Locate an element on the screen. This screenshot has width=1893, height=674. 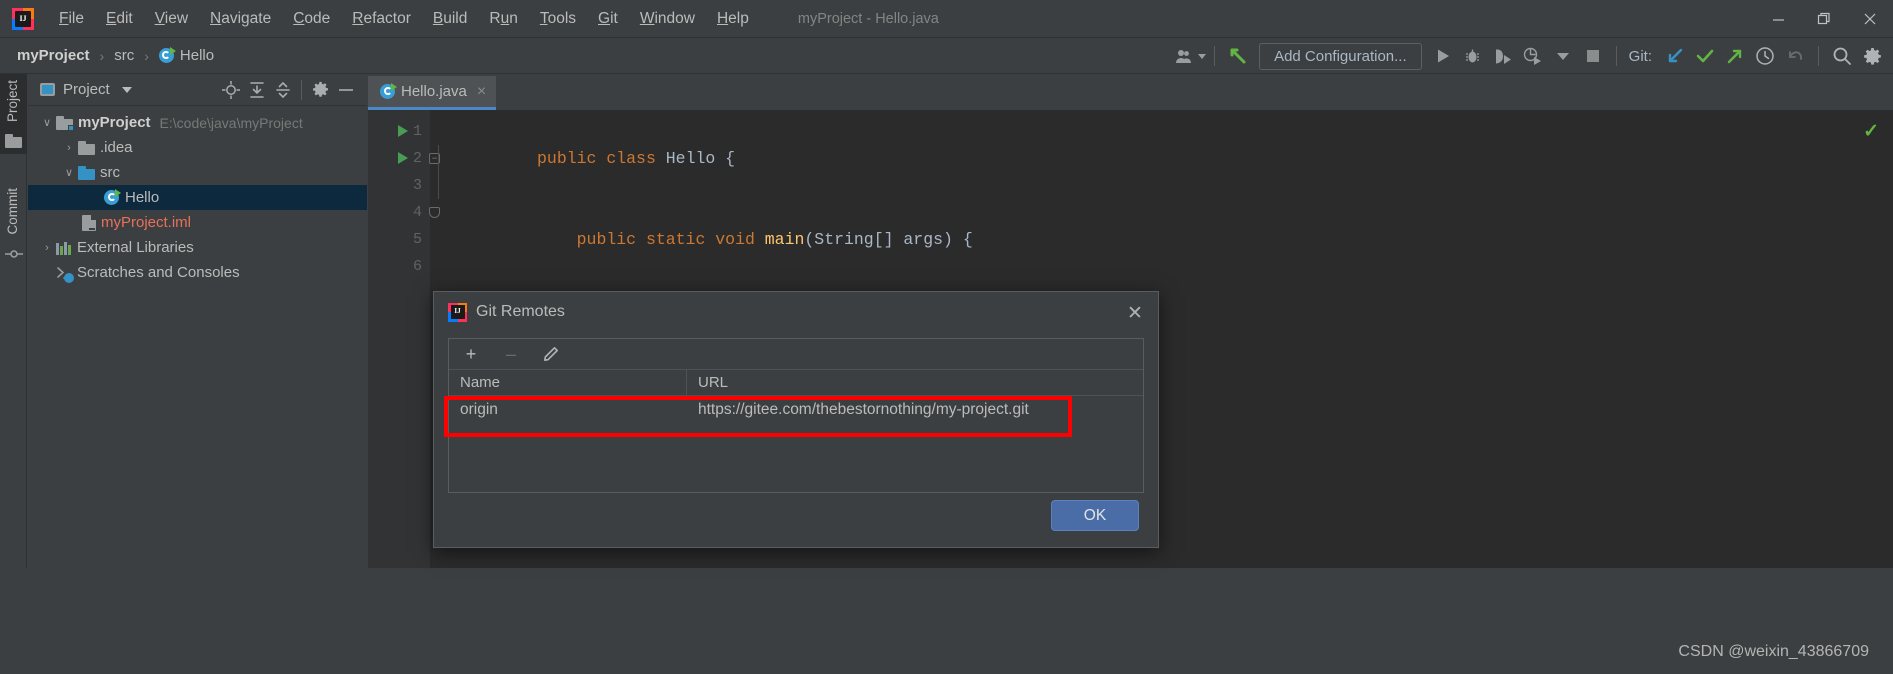
maximize-restore-button is located at coordinates (1824, 19).